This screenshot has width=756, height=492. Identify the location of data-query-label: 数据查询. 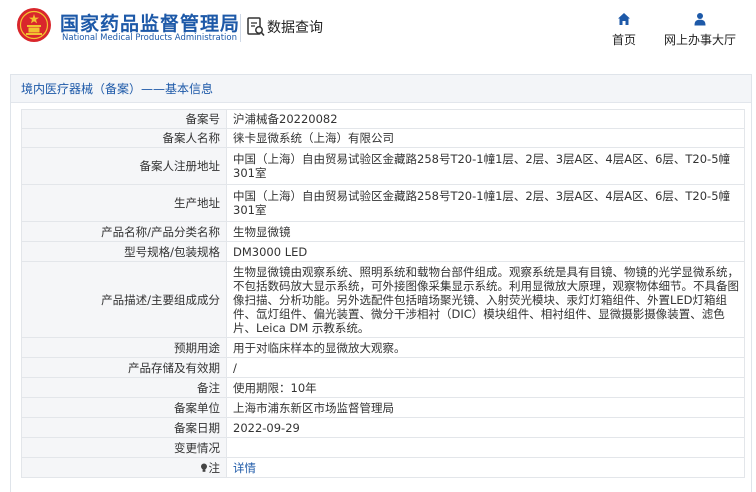
(295, 27).